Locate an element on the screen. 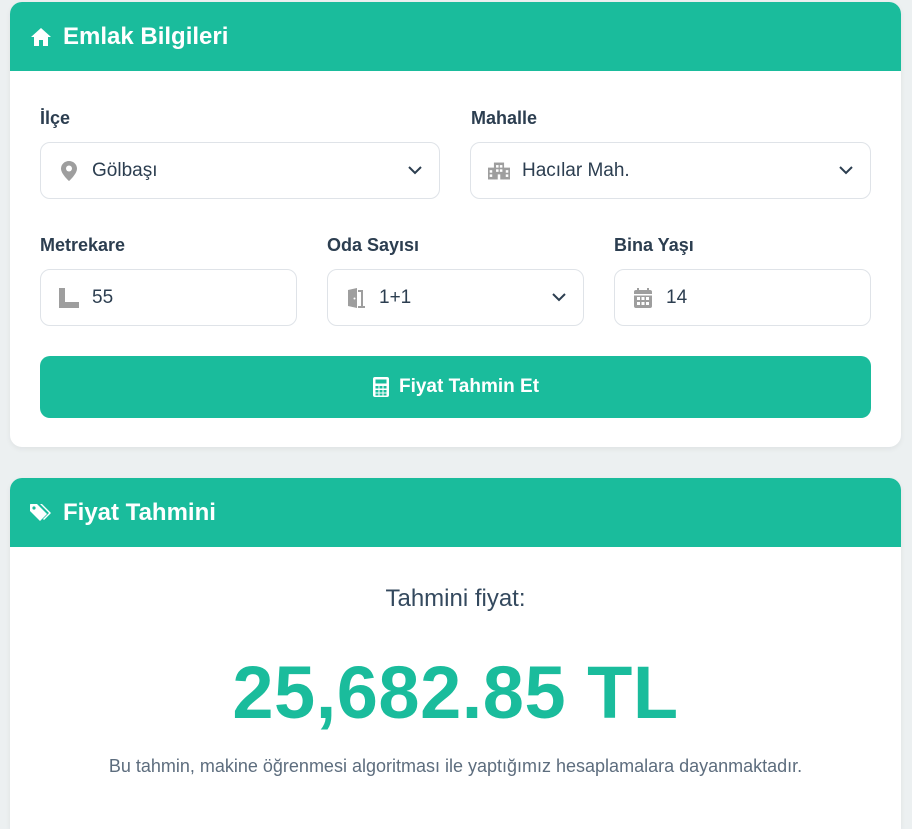  property-info-title: Emlak Bilgileri is located at coordinates (146, 36).